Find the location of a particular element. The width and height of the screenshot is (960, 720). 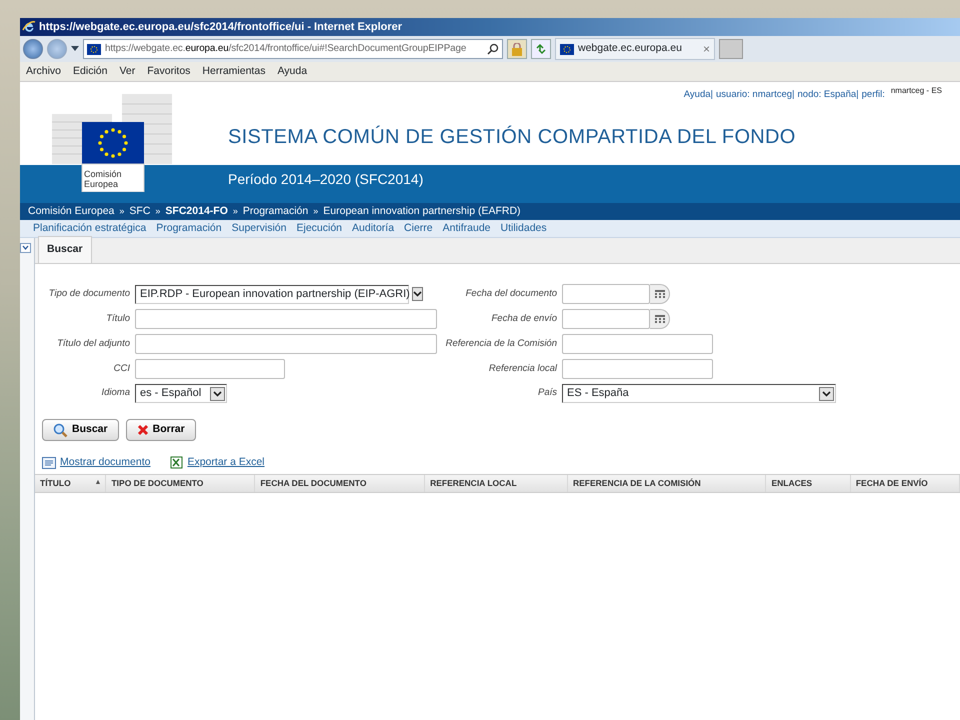

address-field: https://webgate.ec.europa.eu/sfc2014/frontoffice/ui#!SearchDocumentGroupEIPPage is located at coordinates (293, 49).